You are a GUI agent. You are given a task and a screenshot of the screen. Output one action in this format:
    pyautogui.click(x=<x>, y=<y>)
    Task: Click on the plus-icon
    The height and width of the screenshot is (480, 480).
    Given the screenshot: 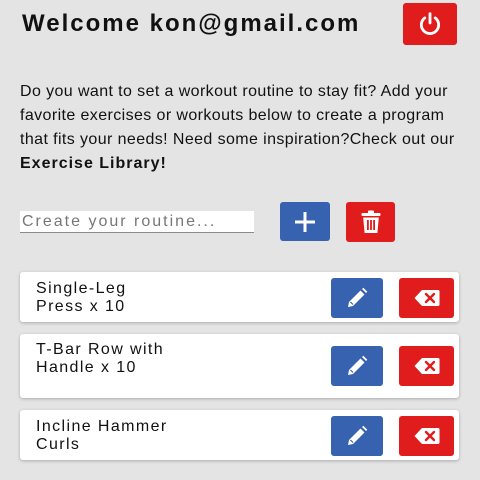 What is the action you would take?
    pyautogui.click(x=305, y=221)
    